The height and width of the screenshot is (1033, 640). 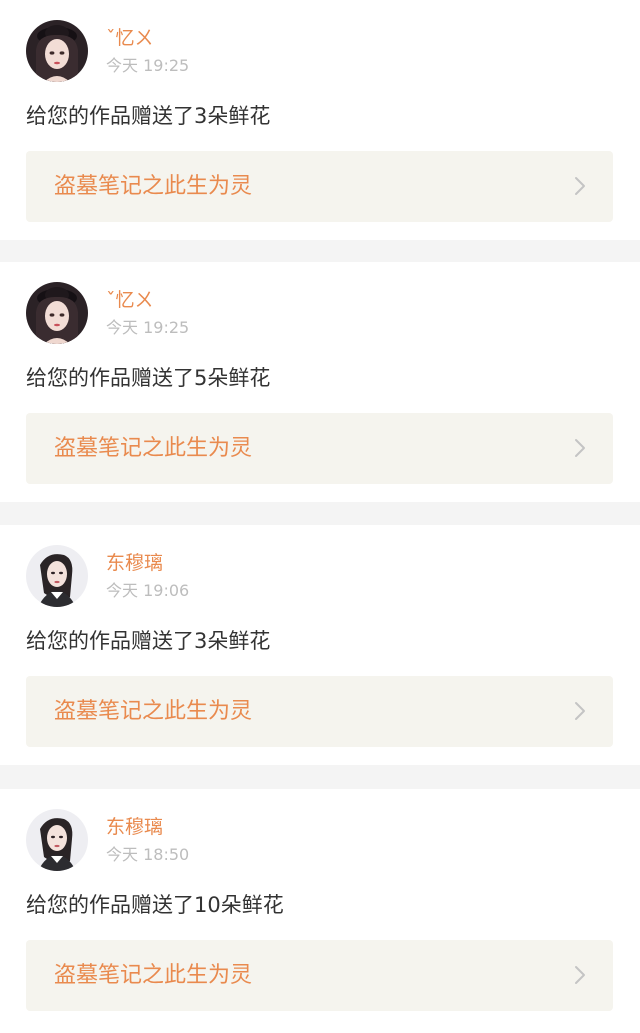 I want to click on gift-message: 给您的作品赠送了10朵鲜花, so click(x=155, y=905).